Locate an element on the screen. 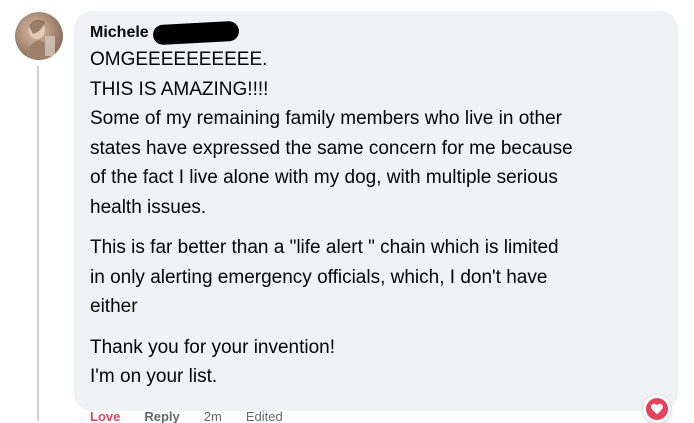 The image size is (694, 423). author-row: Michele is located at coordinates (376, 33).